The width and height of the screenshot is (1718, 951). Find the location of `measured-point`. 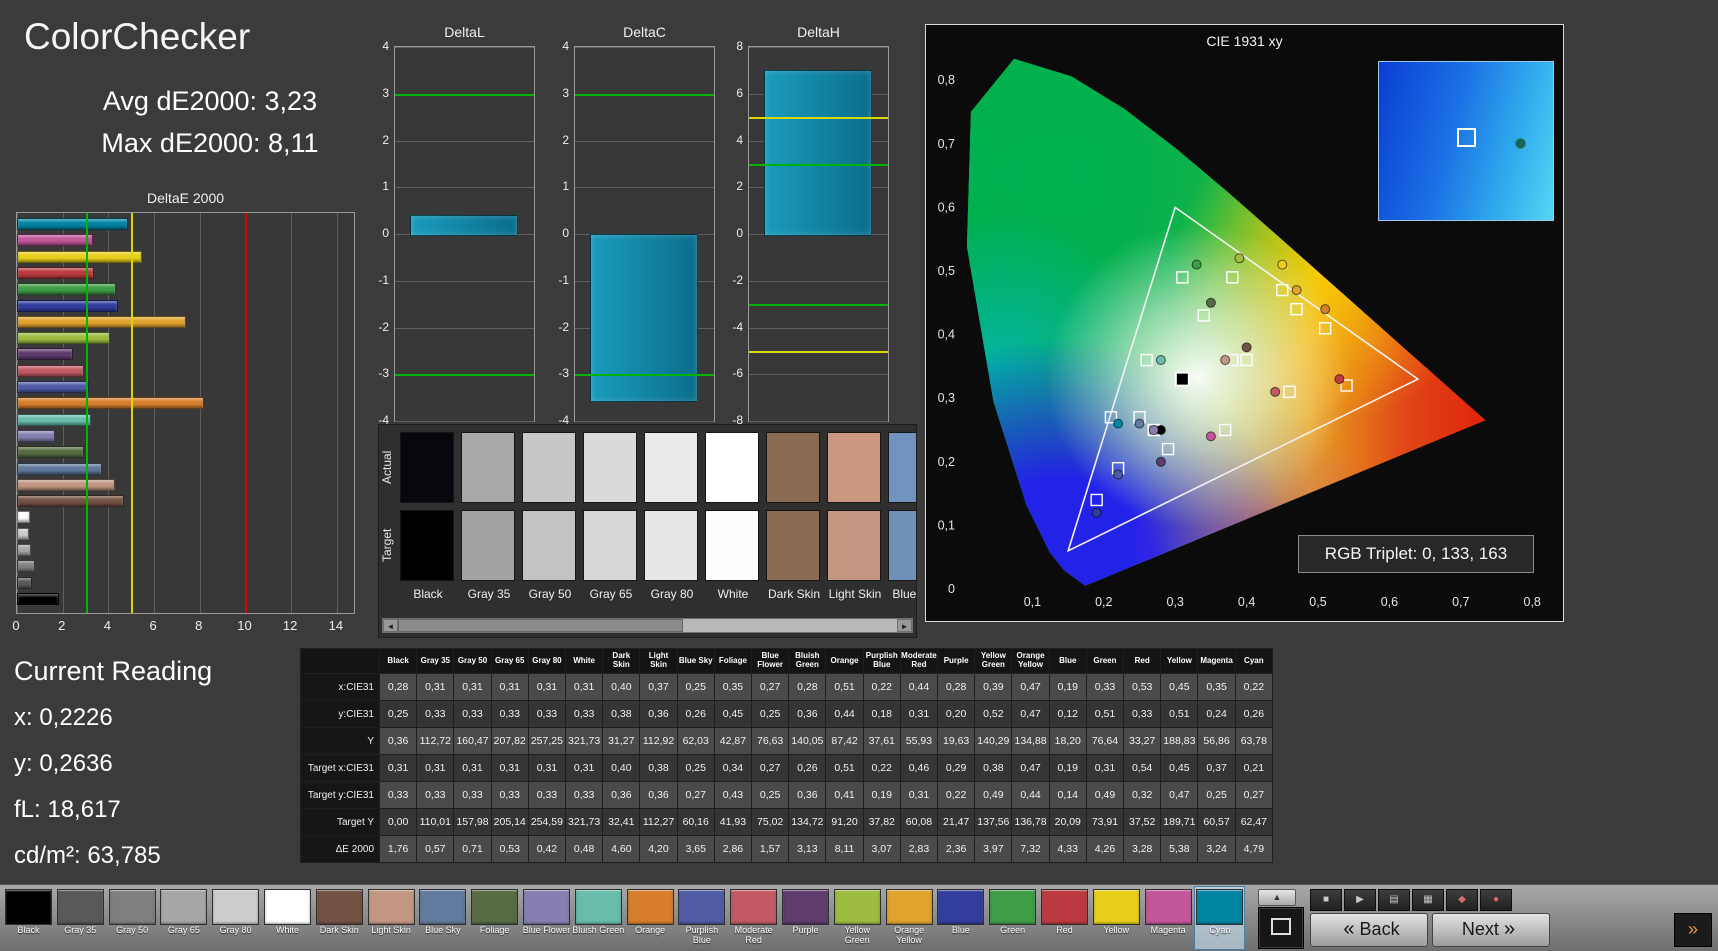

measured-point is located at coordinates (1160, 360).